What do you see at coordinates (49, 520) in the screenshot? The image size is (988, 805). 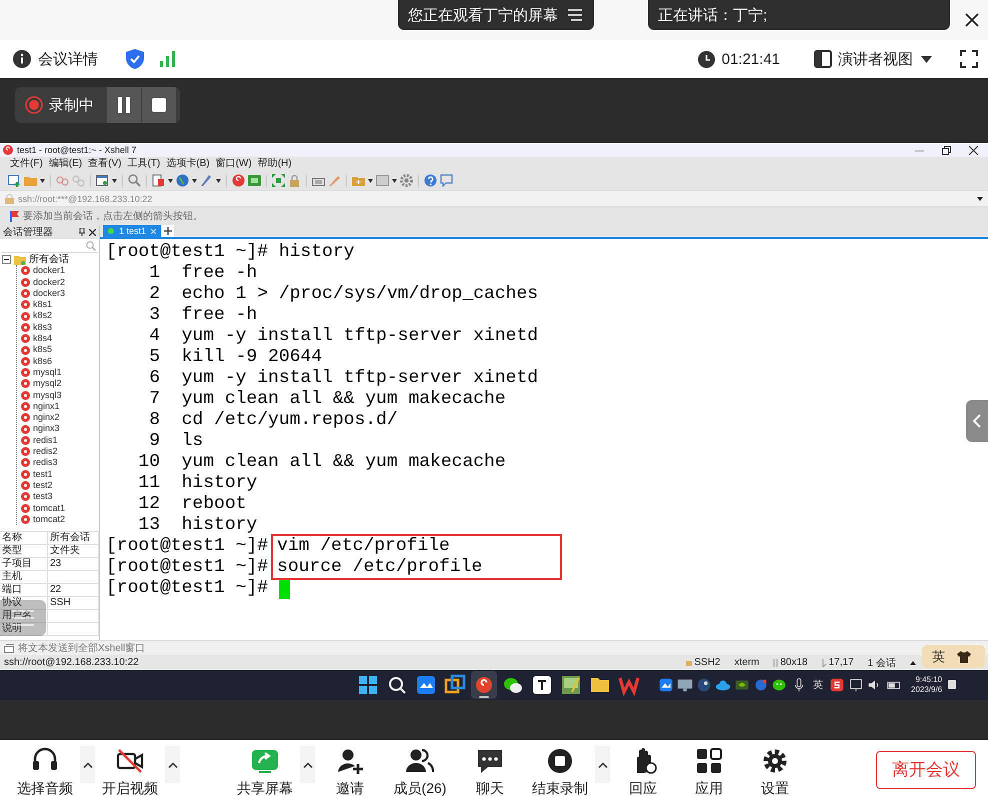 I see `tree-item: tomcat2` at bounding box center [49, 520].